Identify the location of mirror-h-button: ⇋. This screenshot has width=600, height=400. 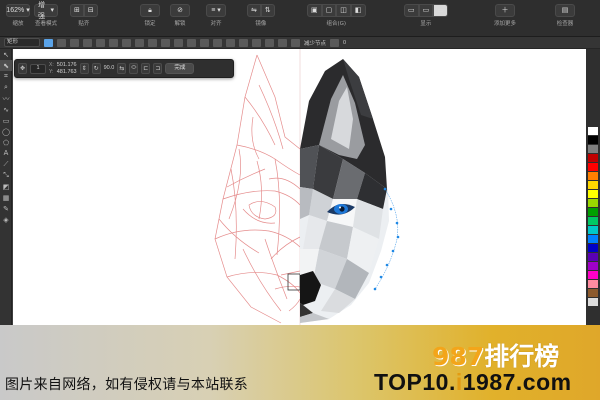
(254, 10).